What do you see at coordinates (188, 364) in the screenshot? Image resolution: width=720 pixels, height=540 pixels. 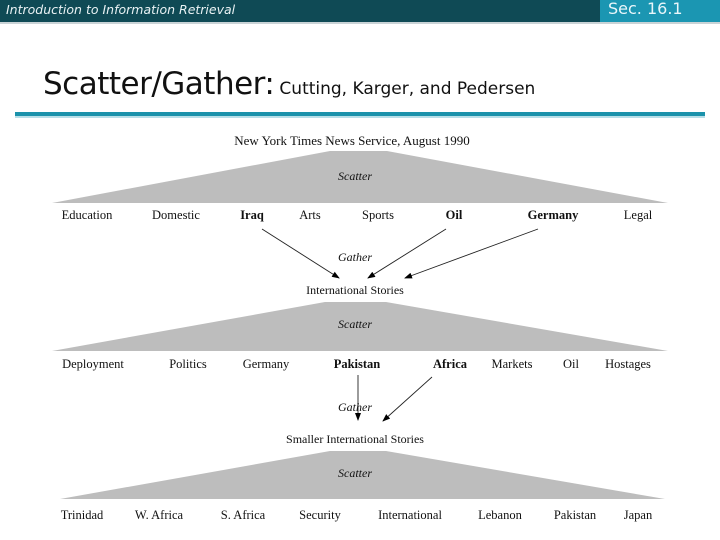 I see `cluster-label: Politics` at bounding box center [188, 364].